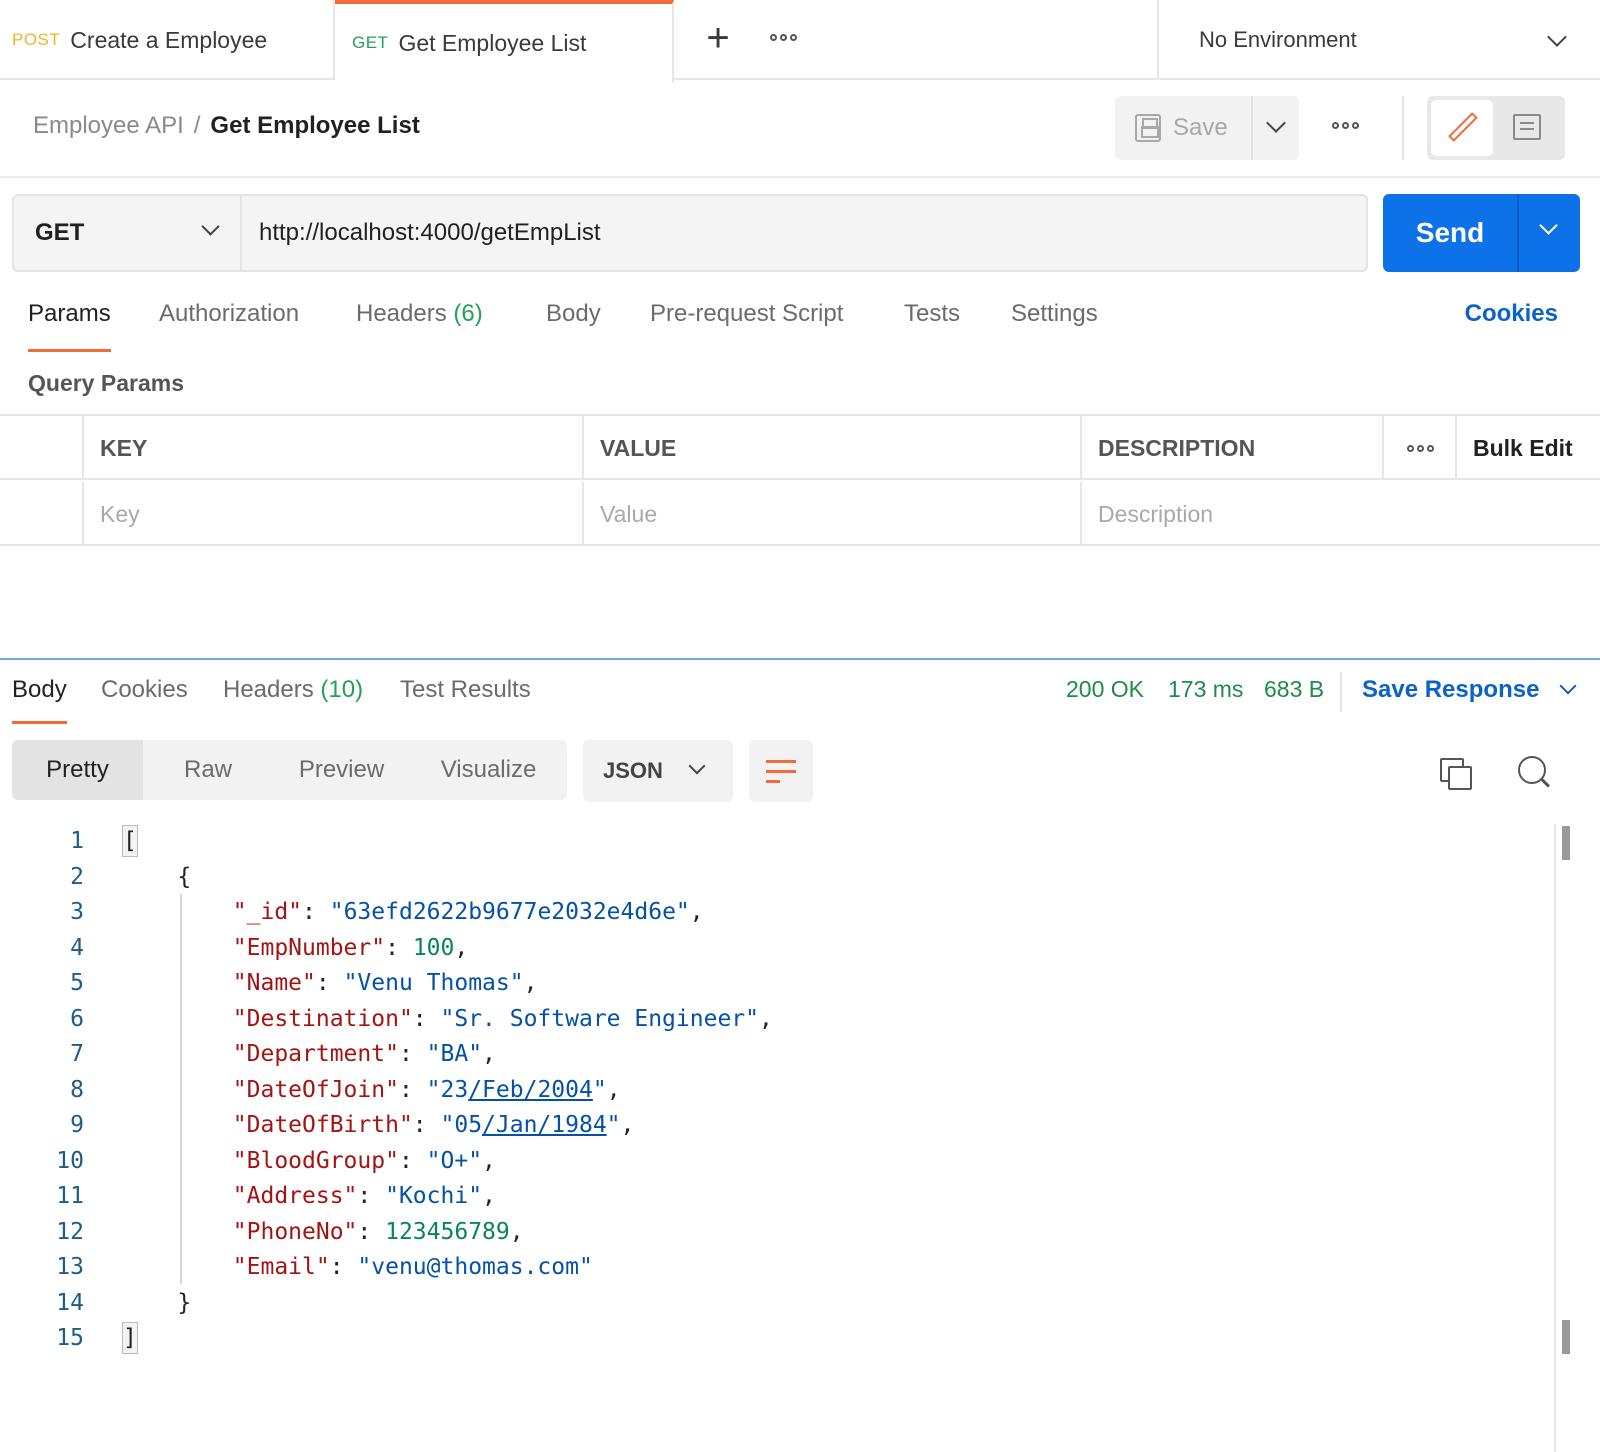 The image size is (1600, 1452). I want to click on tab-method-post: POST, so click(36, 39).